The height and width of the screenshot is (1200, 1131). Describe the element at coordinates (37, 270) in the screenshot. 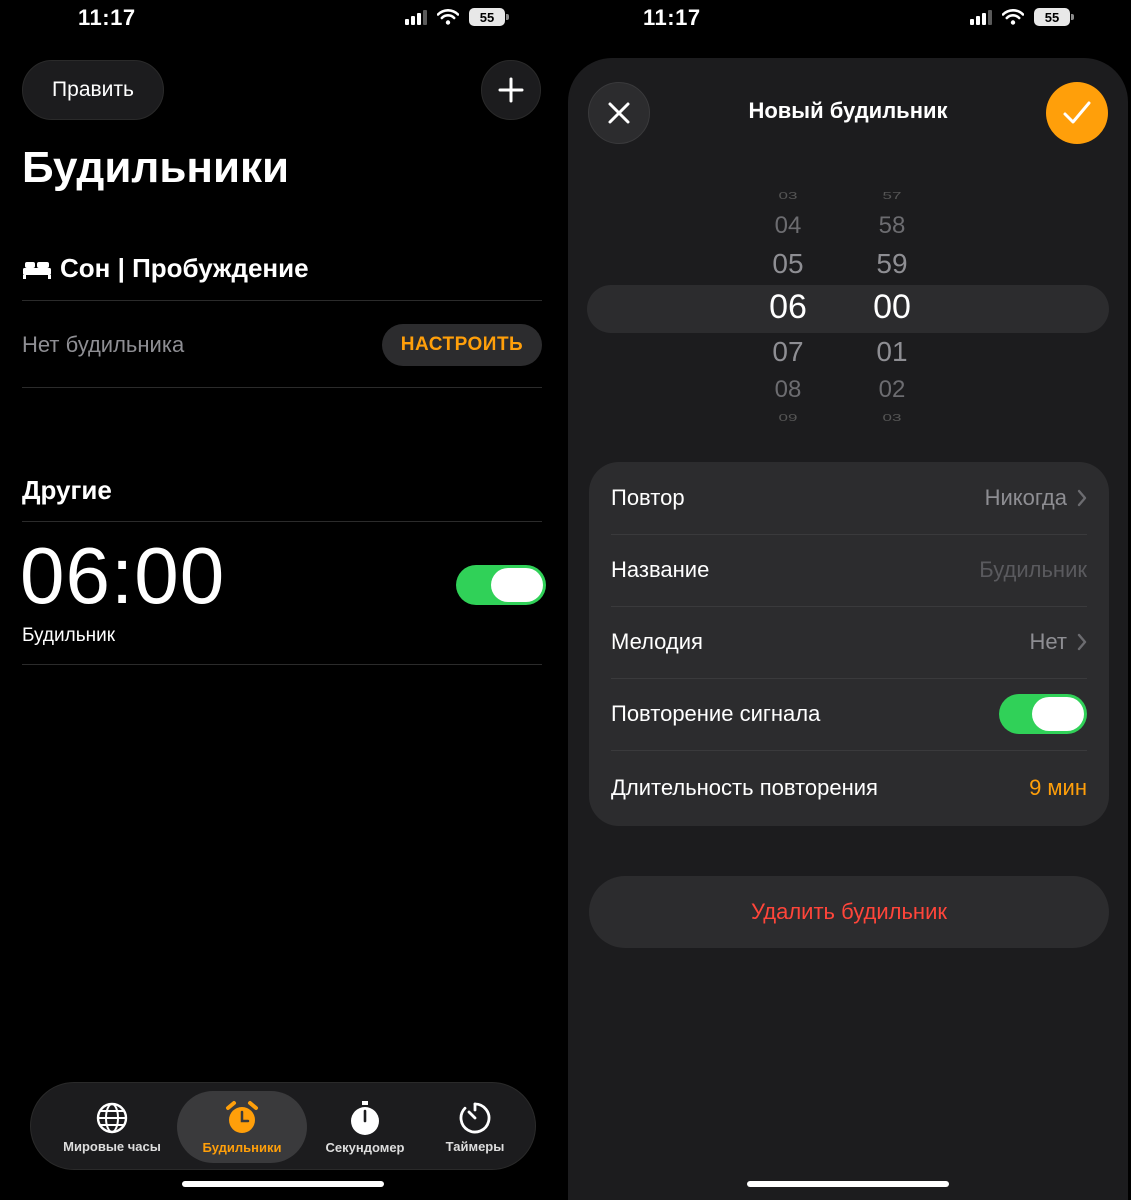

I see `bed-icon` at that location.